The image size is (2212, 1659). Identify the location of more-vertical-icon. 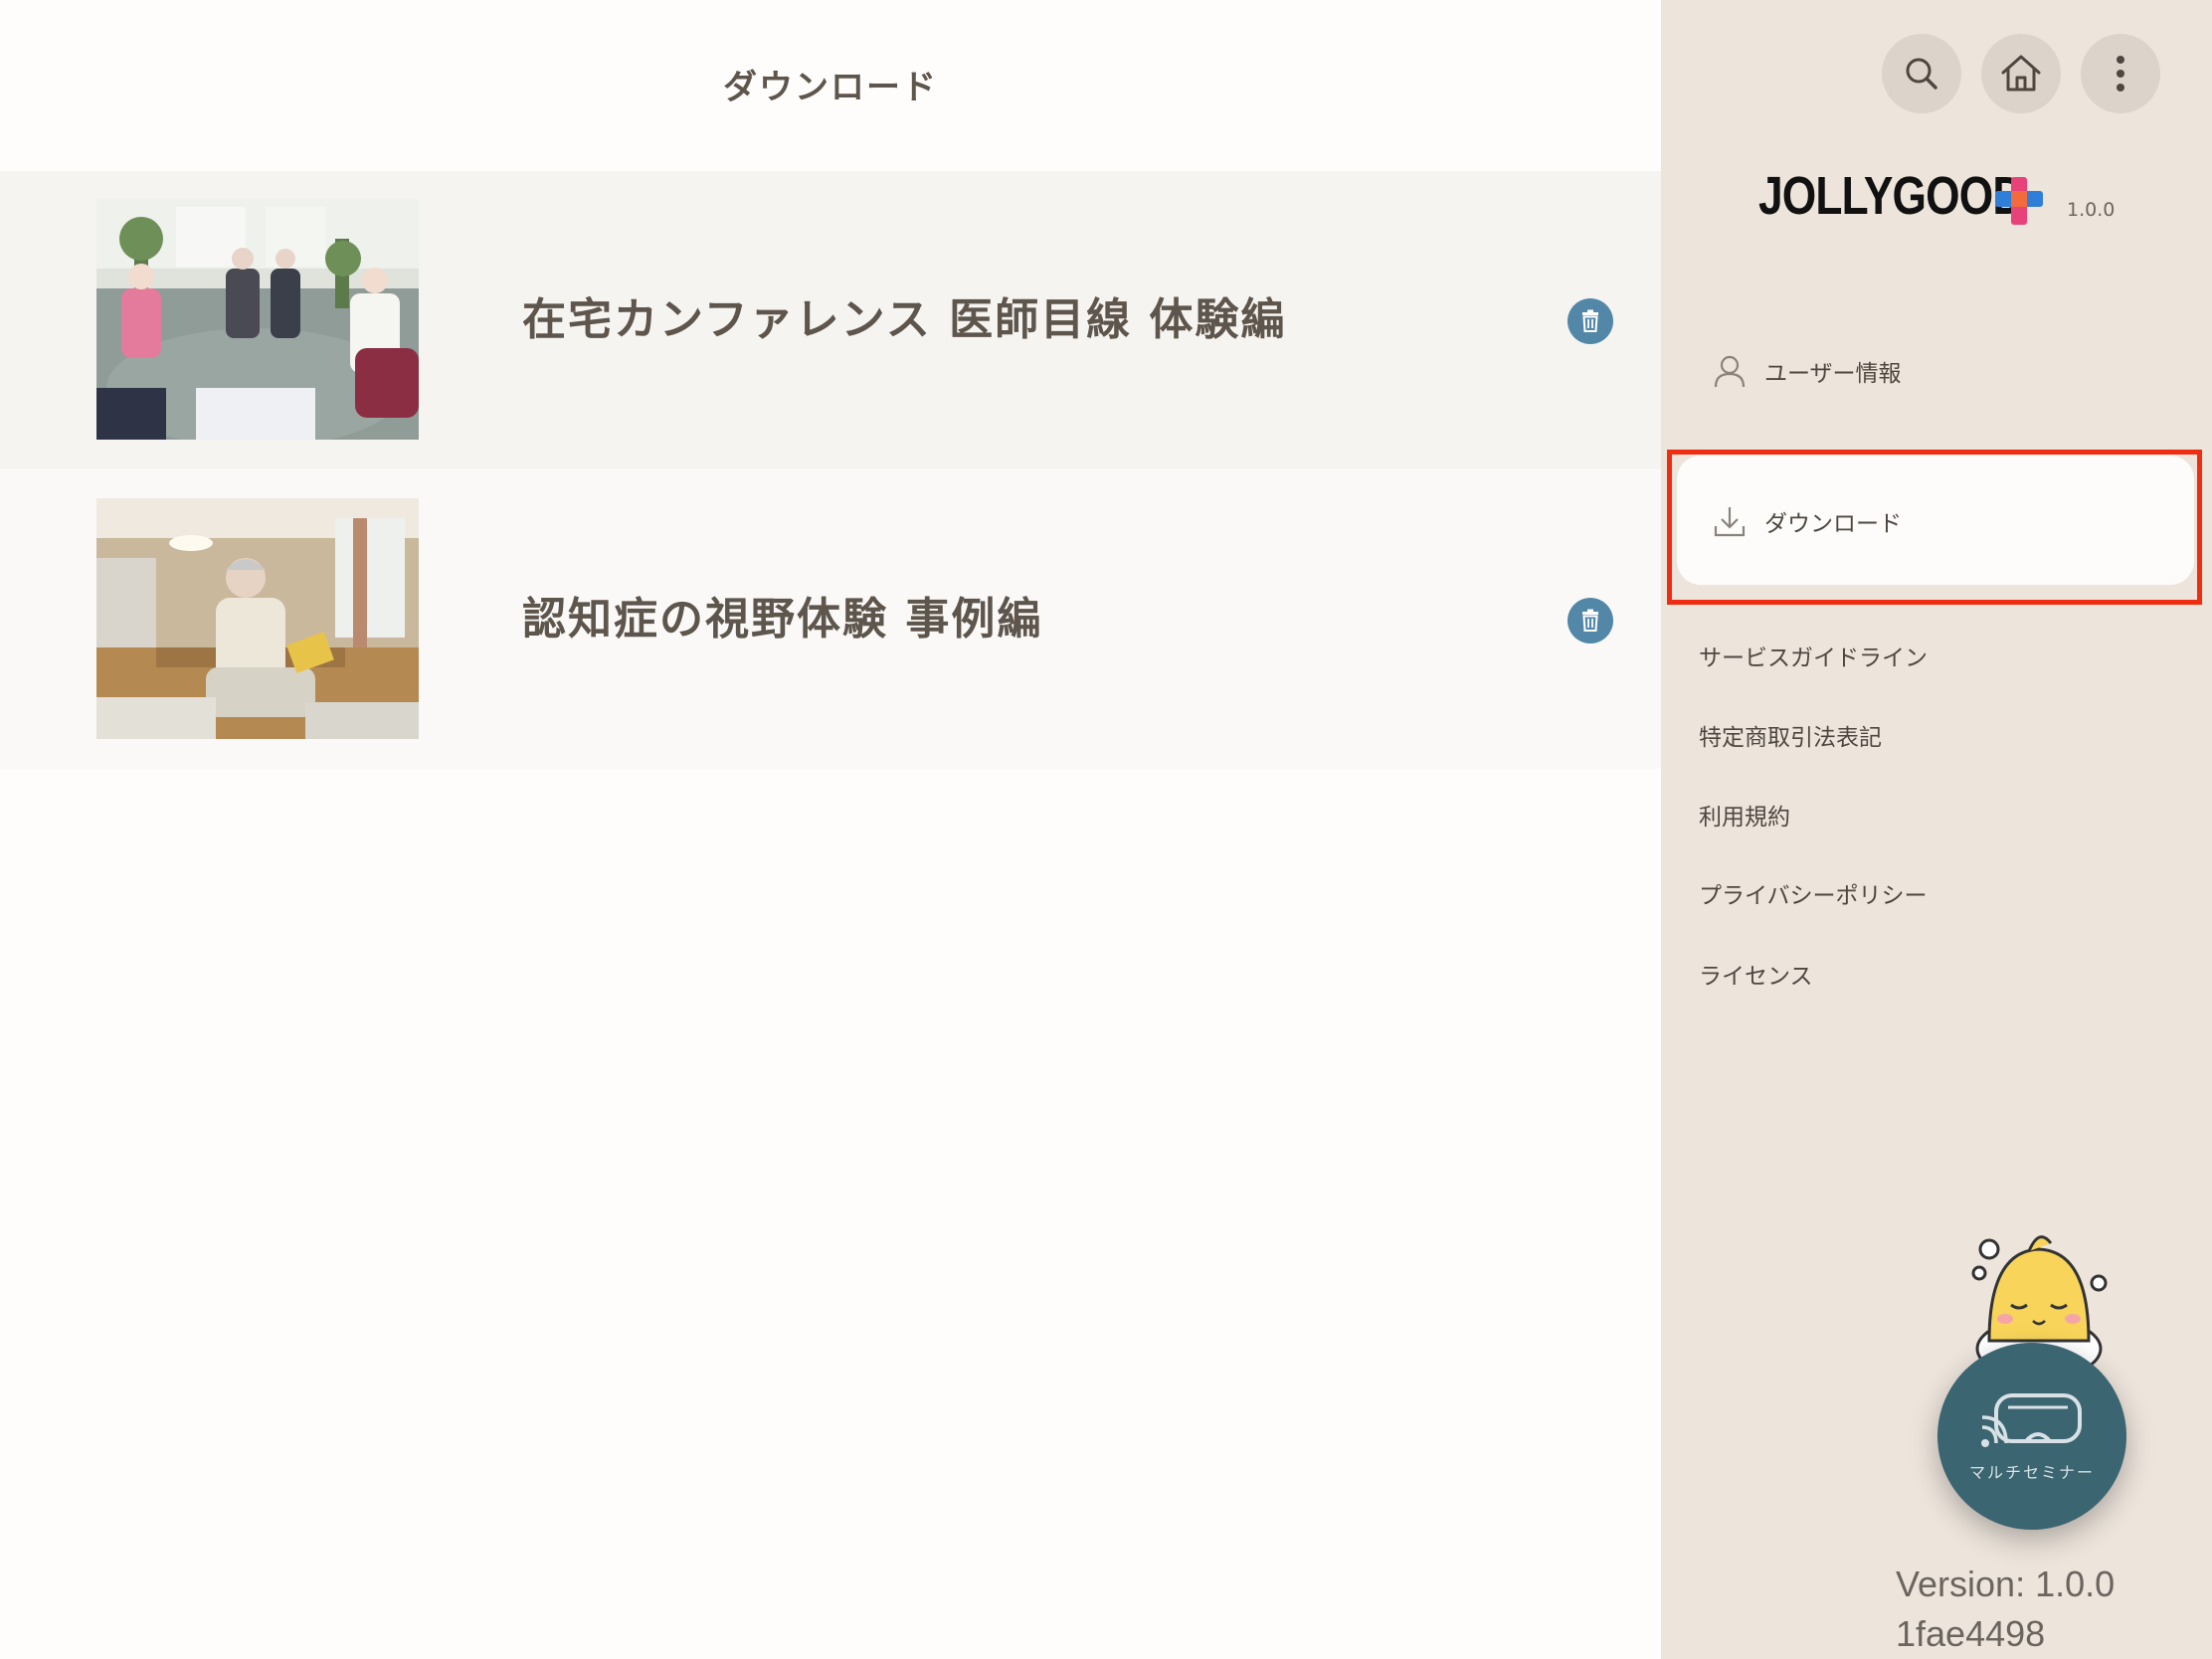
(2120, 74).